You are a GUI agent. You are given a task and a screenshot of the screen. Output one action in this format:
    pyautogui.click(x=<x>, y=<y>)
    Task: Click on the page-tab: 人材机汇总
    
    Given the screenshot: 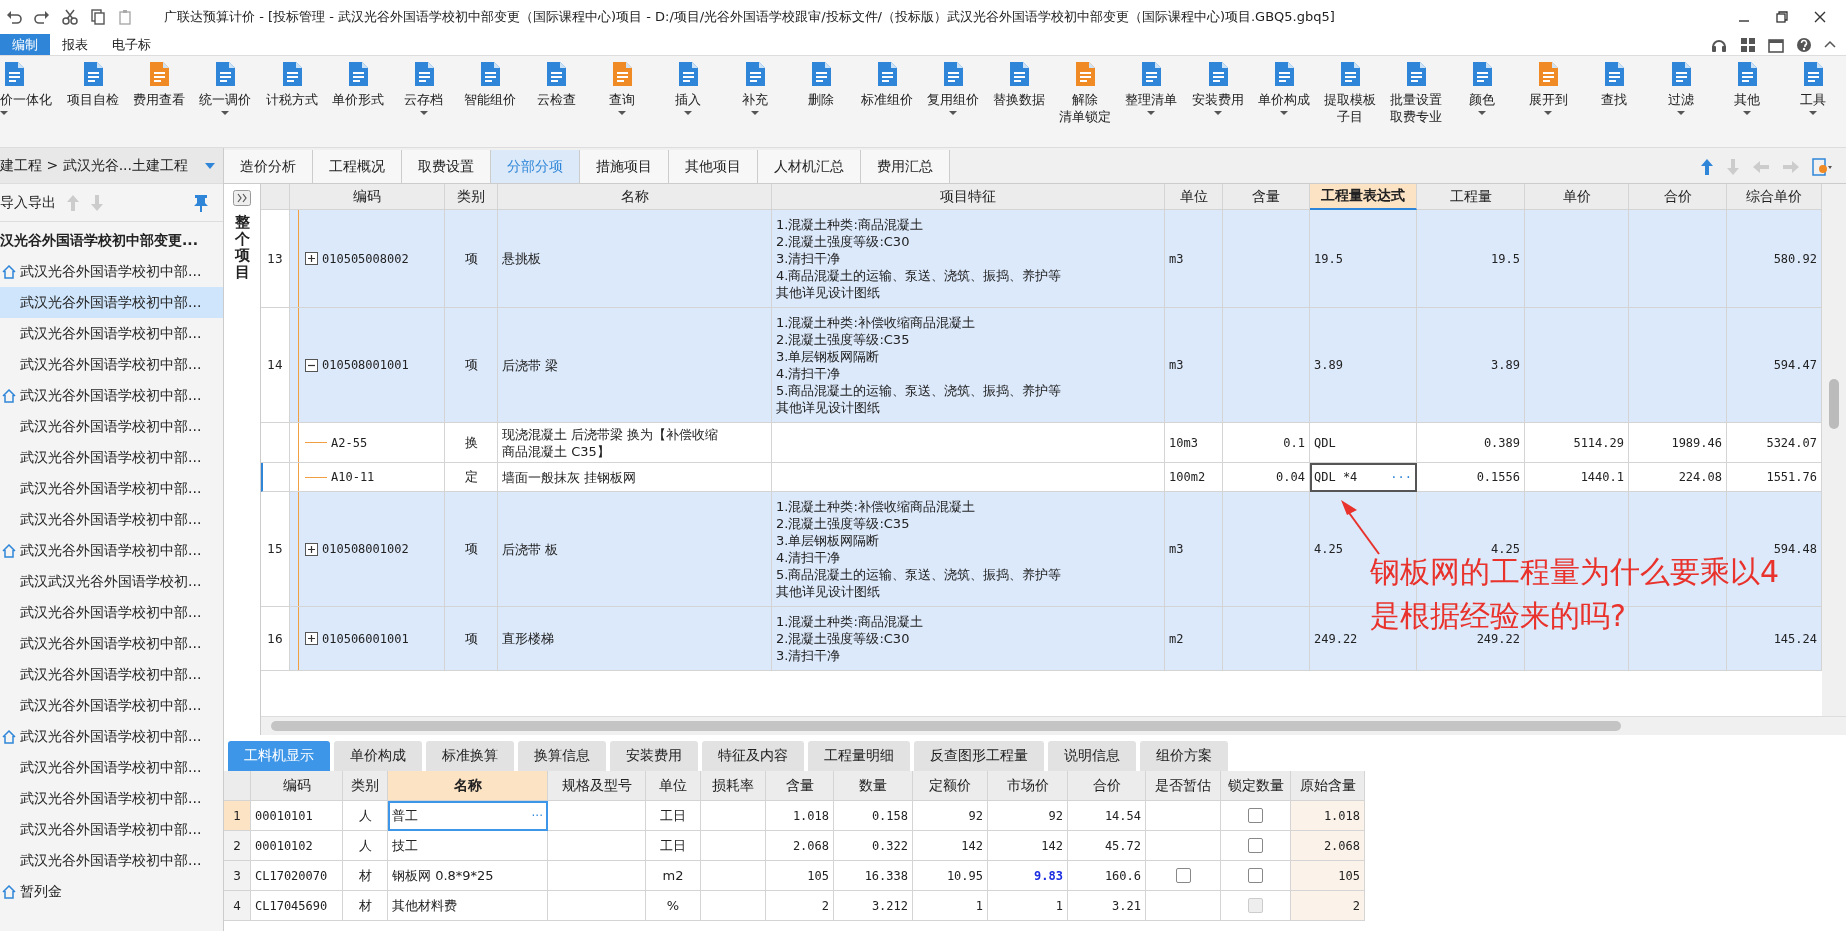 What is the action you would take?
    pyautogui.click(x=809, y=166)
    